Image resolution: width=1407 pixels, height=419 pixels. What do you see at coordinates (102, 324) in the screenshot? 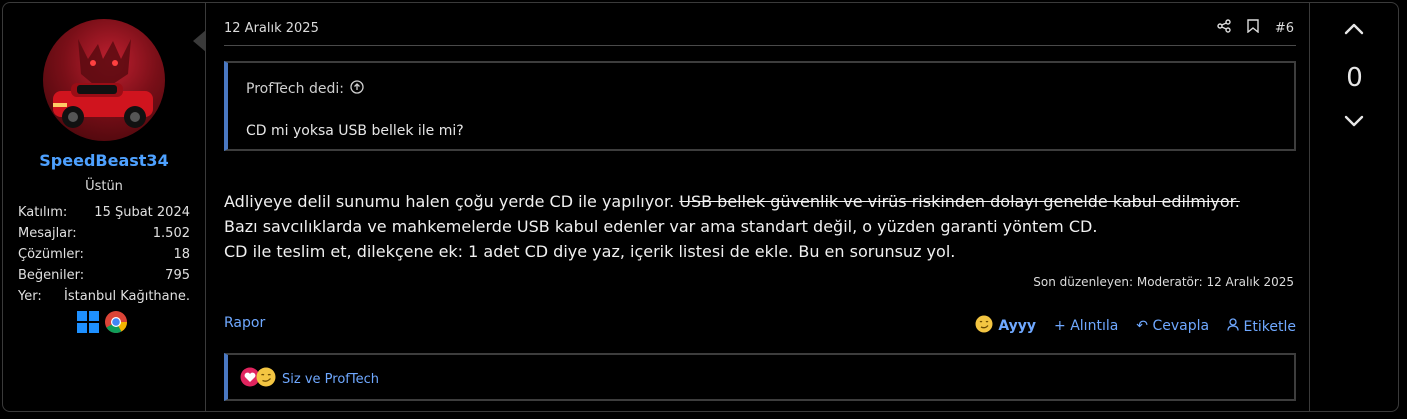
I see `os-browser-icons` at bounding box center [102, 324].